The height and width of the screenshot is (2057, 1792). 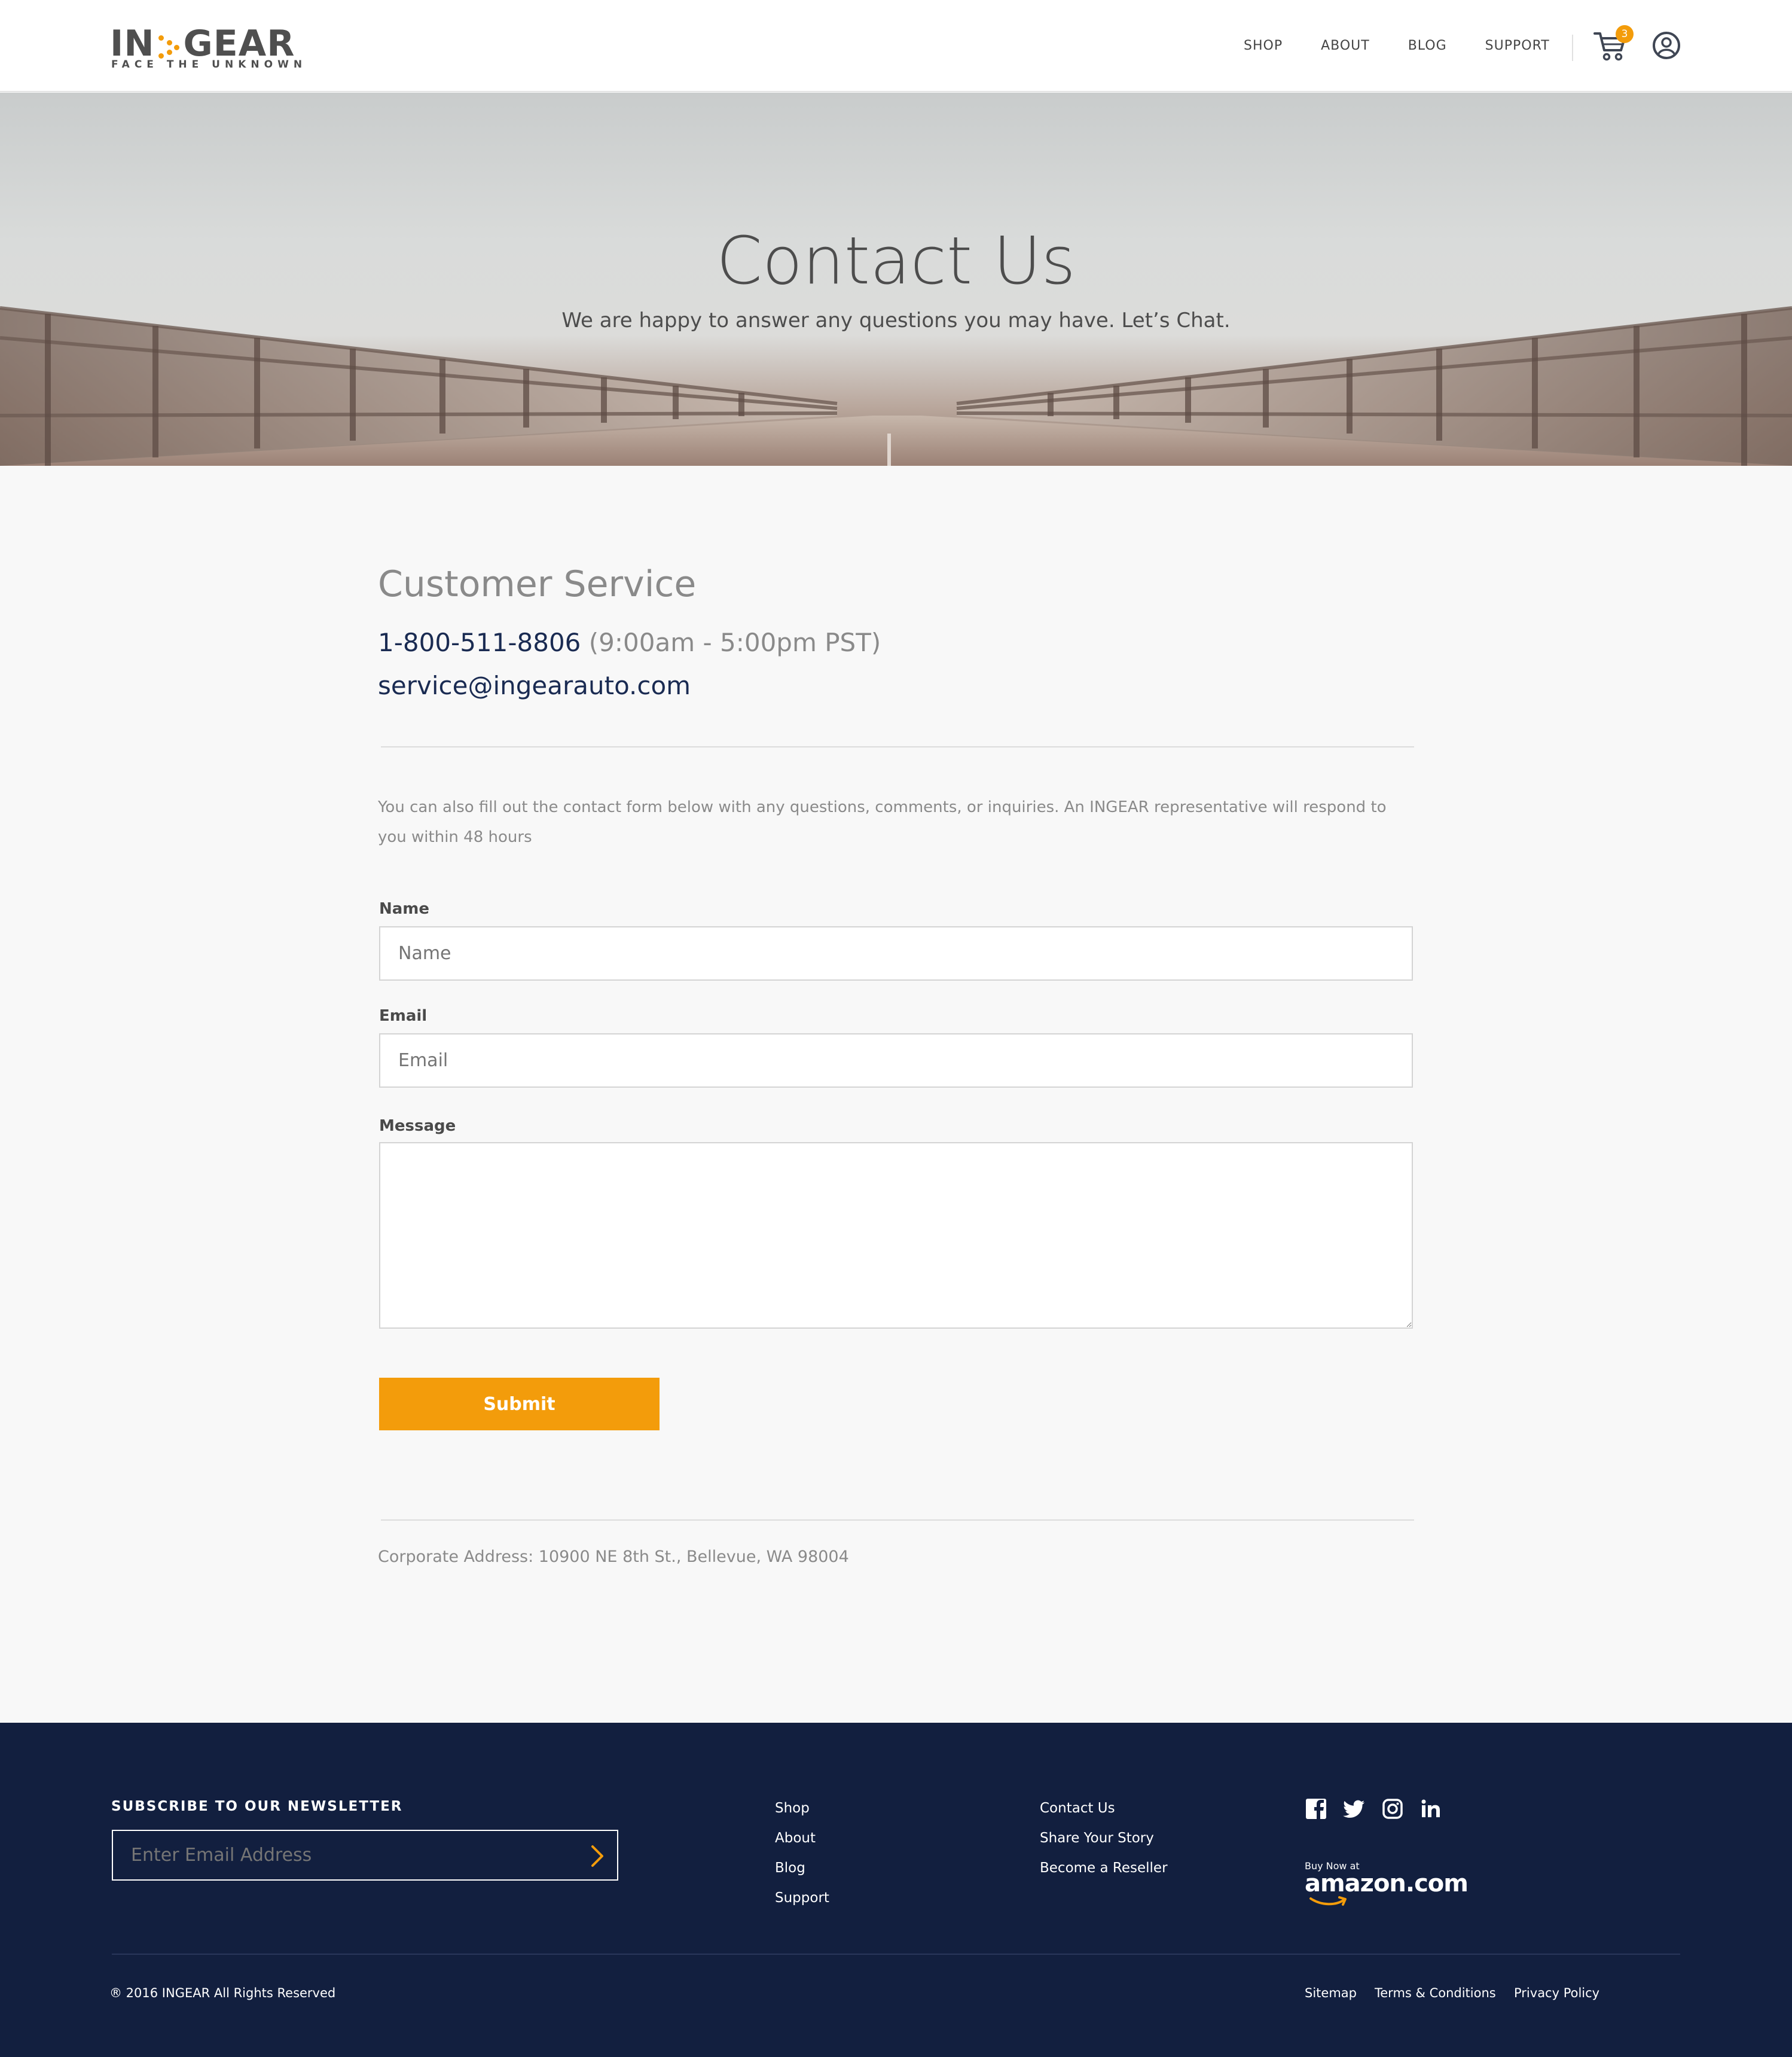 What do you see at coordinates (169, 45) in the screenshot?
I see `logo-dots-icon` at bounding box center [169, 45].